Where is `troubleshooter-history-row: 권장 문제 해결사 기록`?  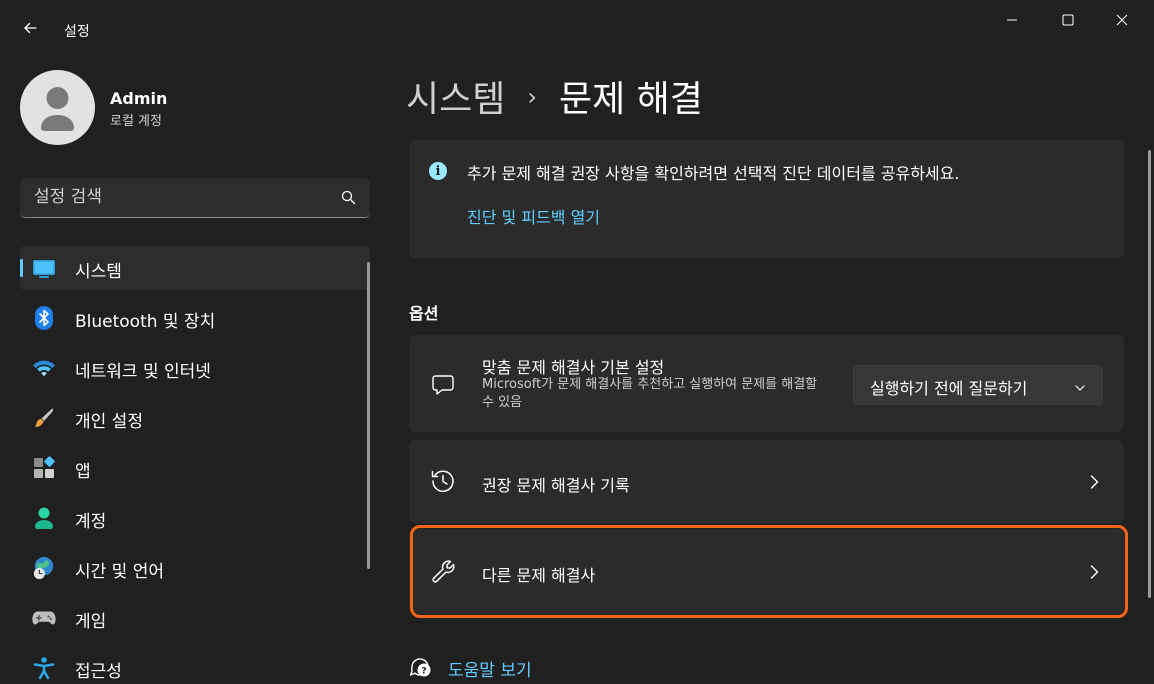
troubleshooter-history-row: 권장 문제 해결사 기록 is located at coordinates (766, 481).